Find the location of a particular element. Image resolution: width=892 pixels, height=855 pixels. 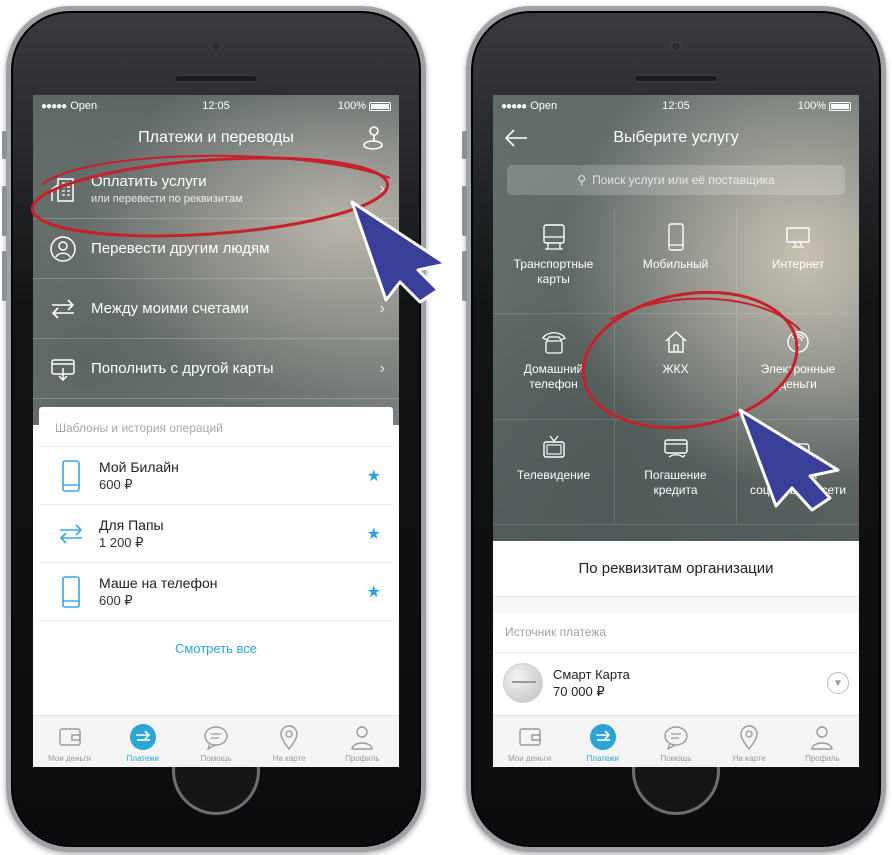

template-name: Мой Билайн is located at coordinates (139, 466).